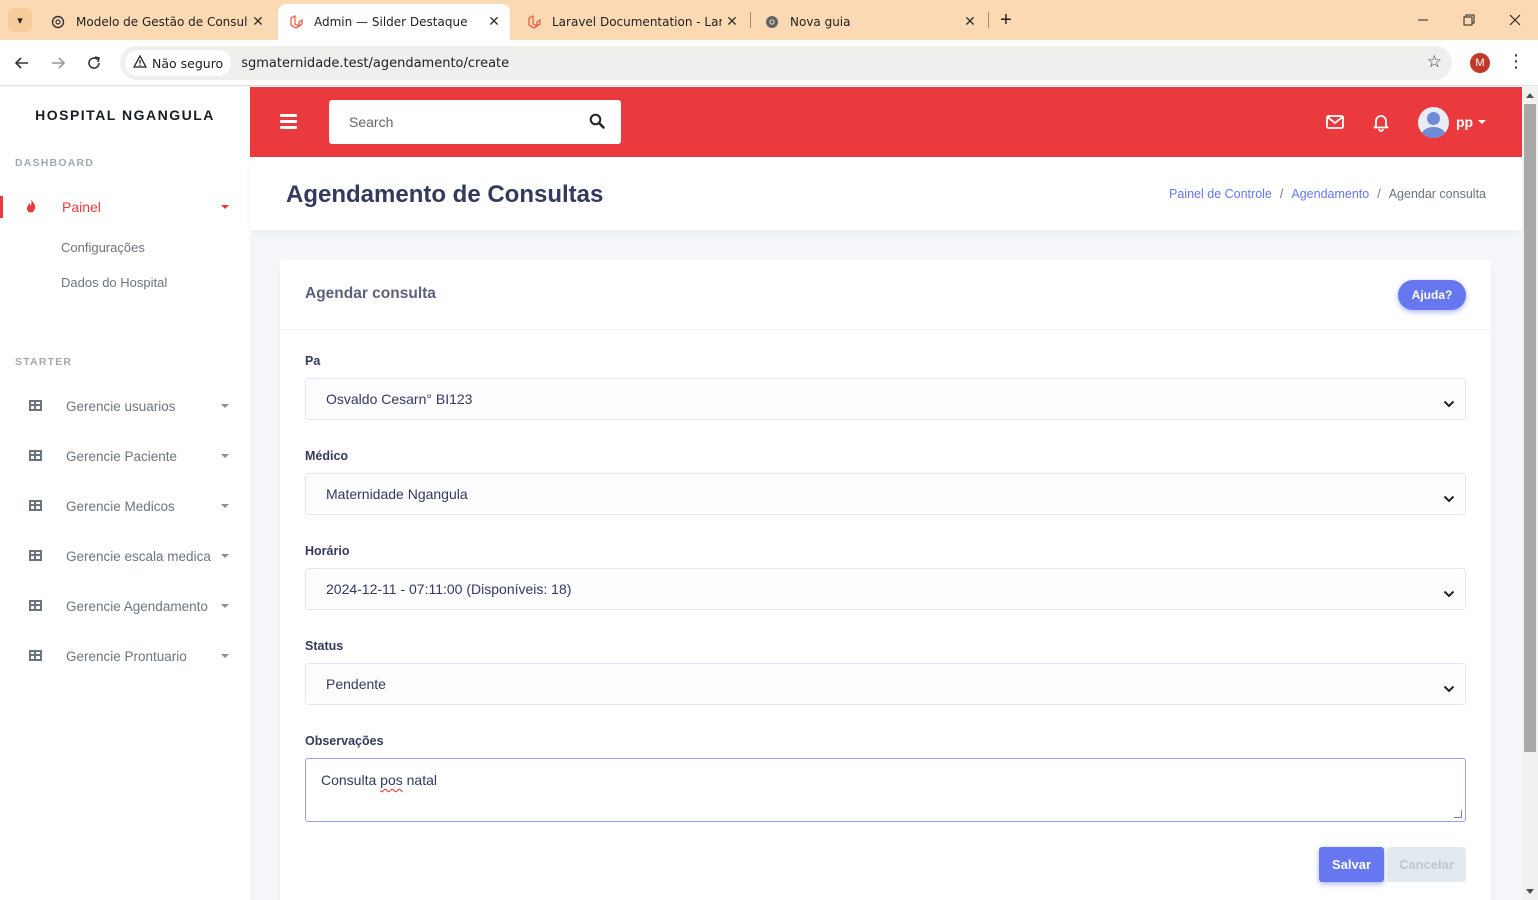  Describe the element at coordinates (58, 63) in the screenshot. I see `forward-arrow-icon` at that location.